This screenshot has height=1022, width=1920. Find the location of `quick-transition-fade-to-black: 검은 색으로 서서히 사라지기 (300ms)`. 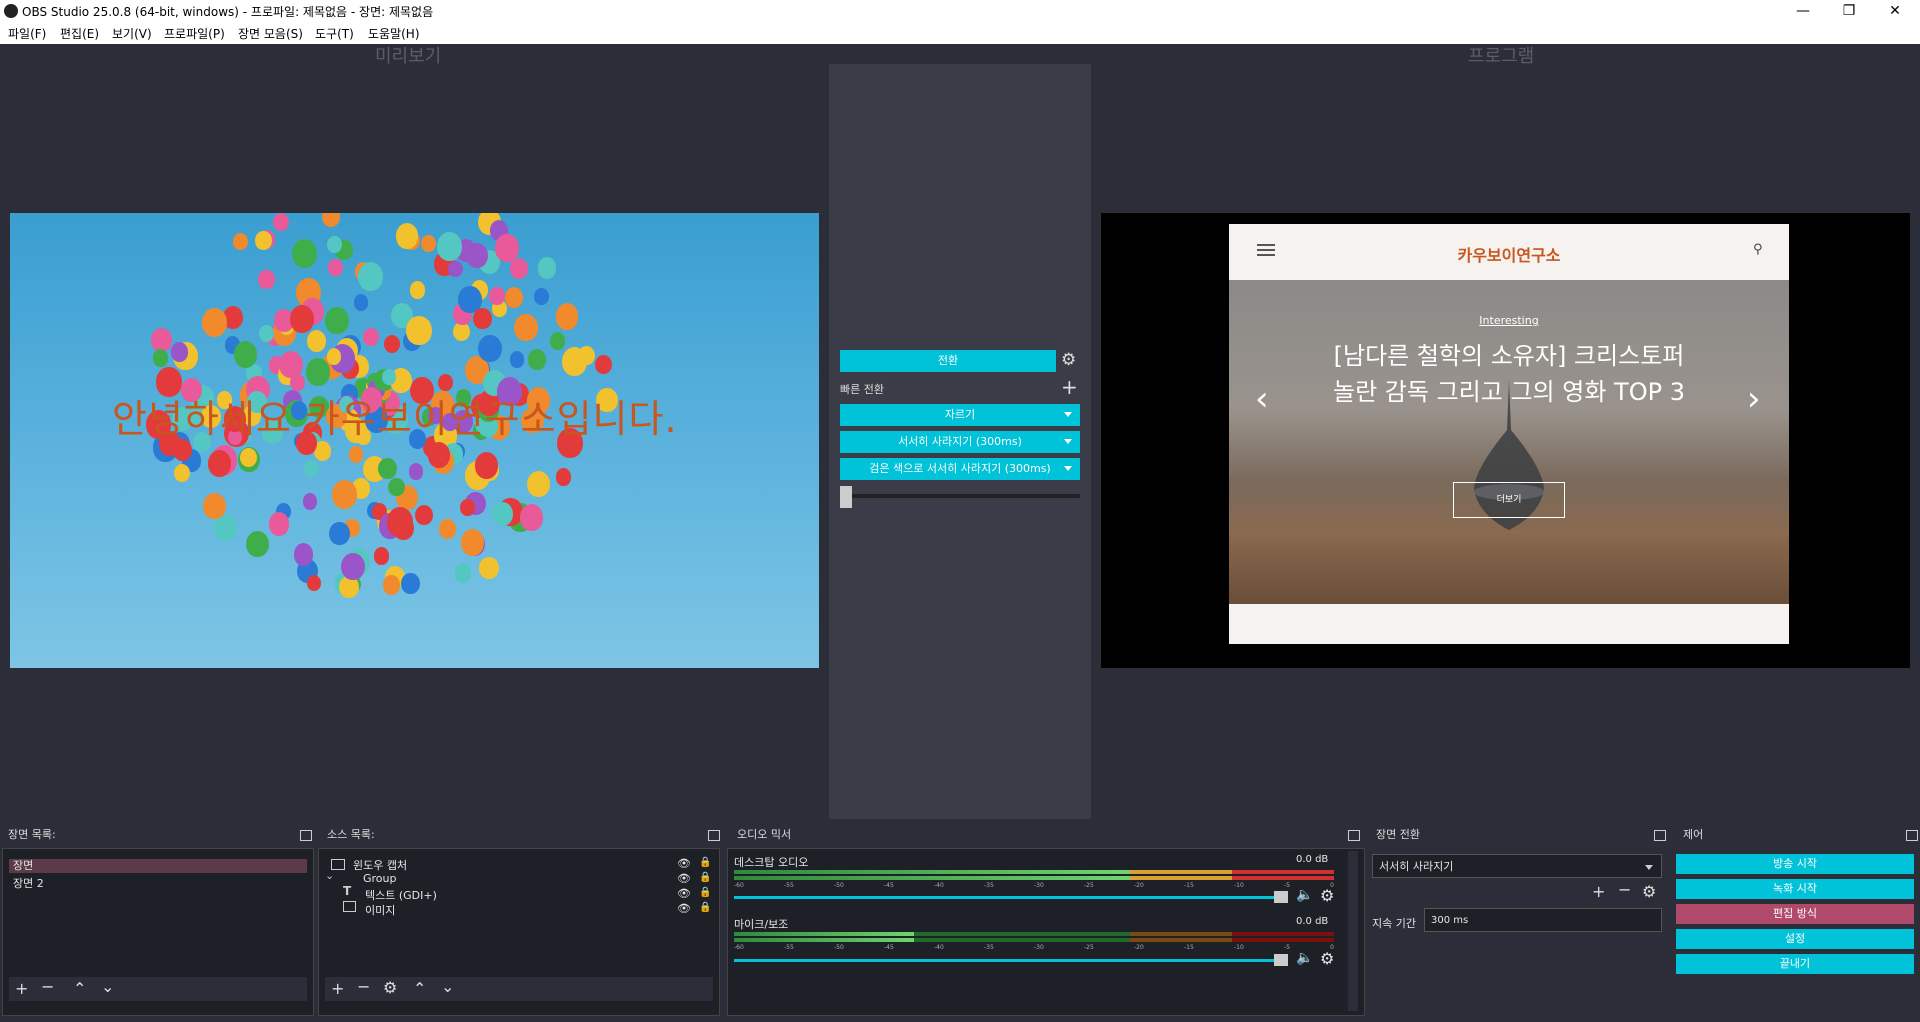

quick-transition-fade-to-black: 검은 색으로 서서히 사라지기 (300ms) is located at coordinates (960, 469).